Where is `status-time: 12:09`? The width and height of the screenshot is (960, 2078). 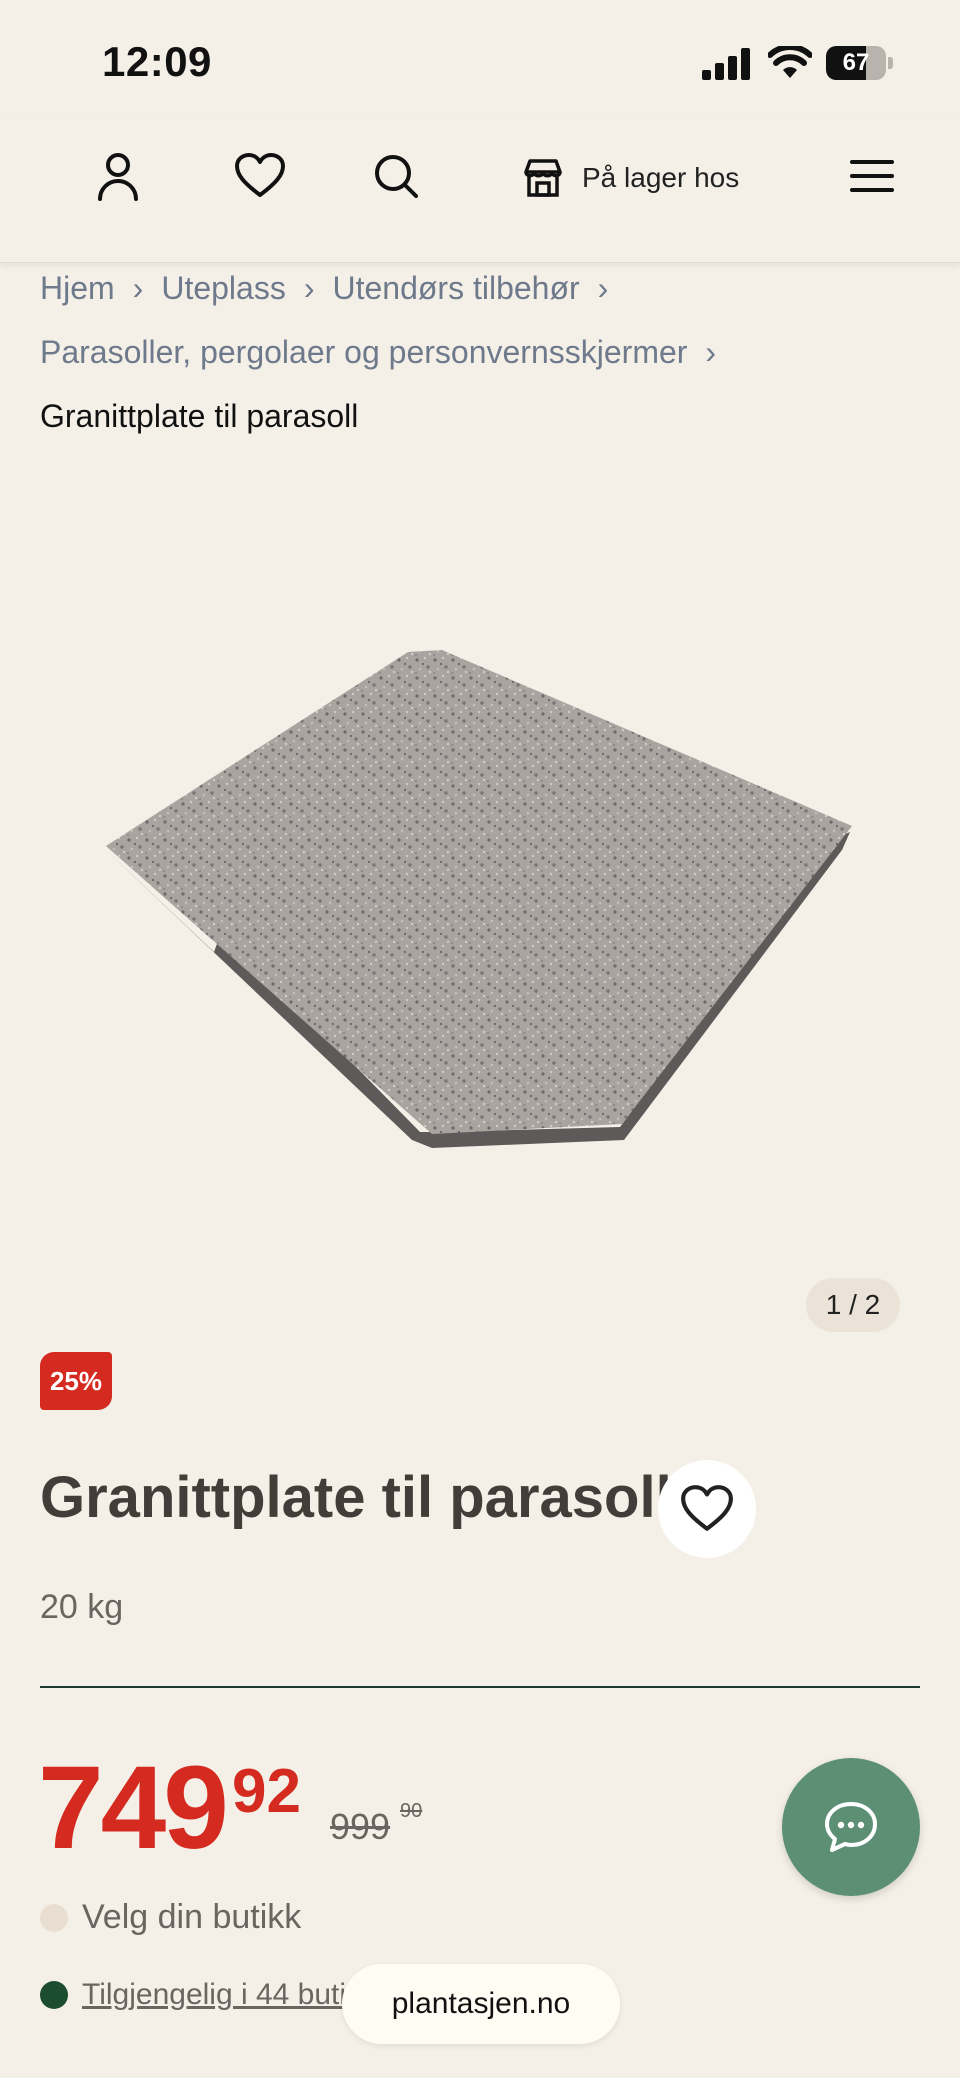
status-time: 12:09 is located at coordinates (157, 61).